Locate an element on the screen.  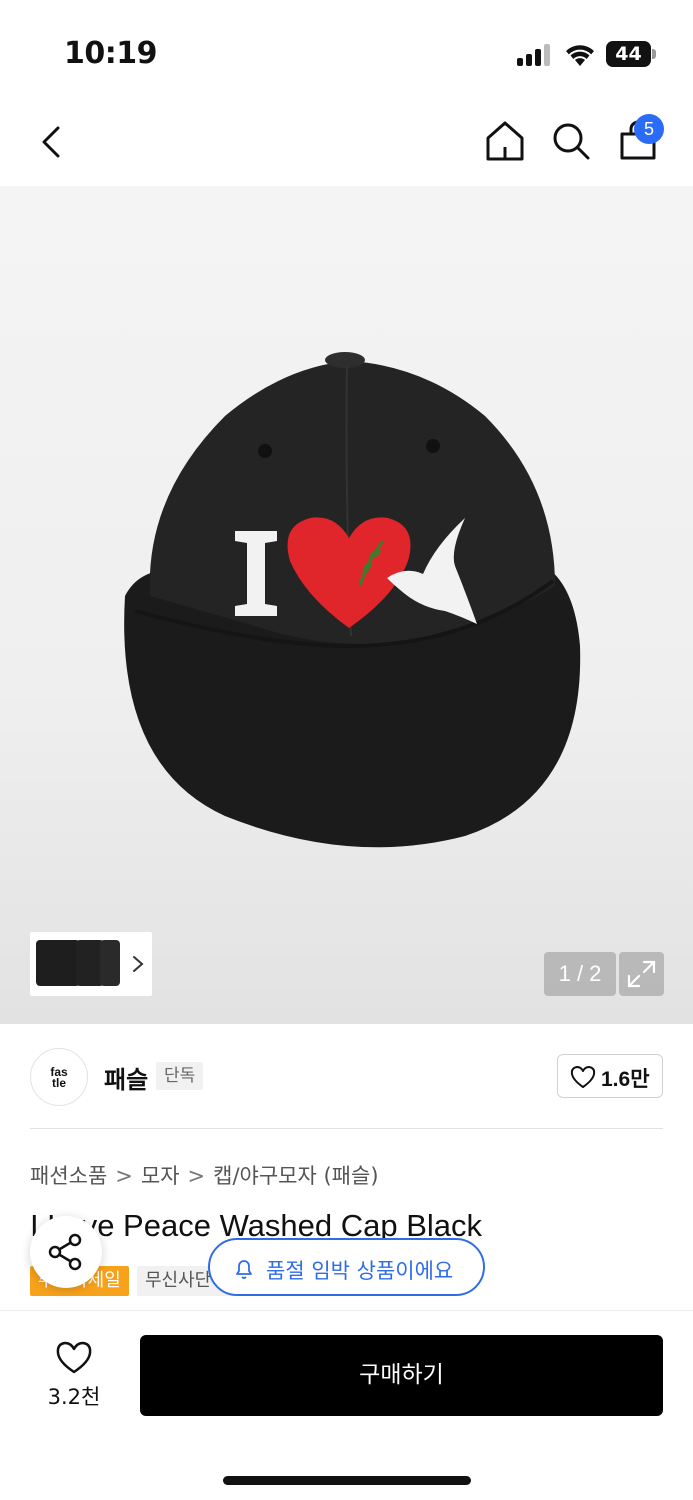
breadcrumb: 패션소품 > 모자 > 캡/야구모자 (패슬) is located at coordinates (204, 1175).